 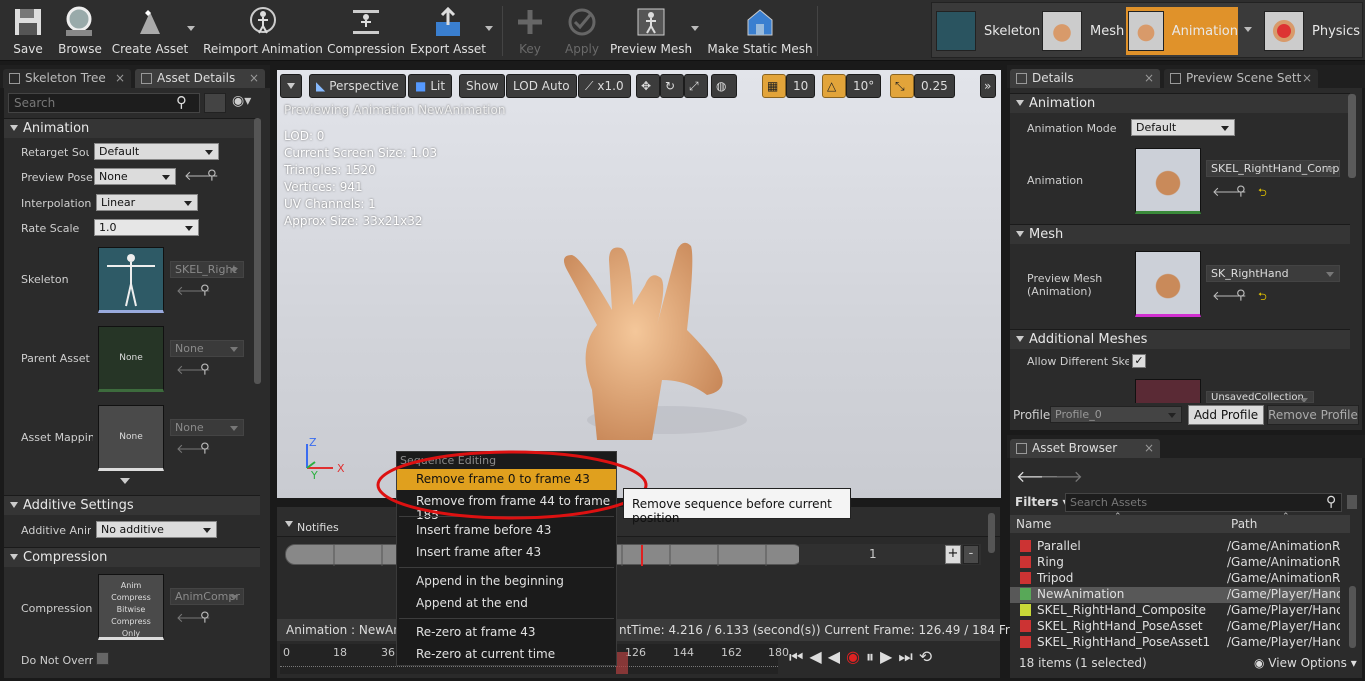 I want to click on menu-insert-before: Insert frame before 43, so click(x=506, y=530).